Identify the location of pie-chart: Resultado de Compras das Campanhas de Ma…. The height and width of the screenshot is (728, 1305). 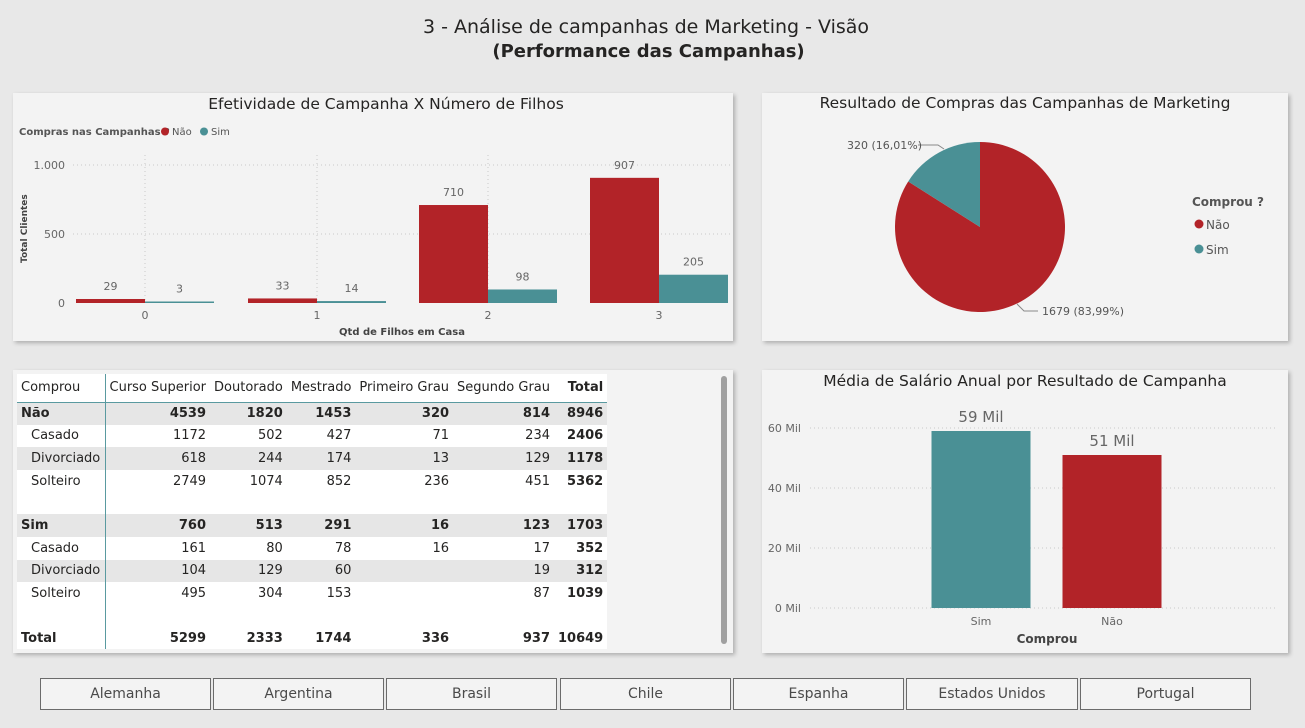
(1025, 217).